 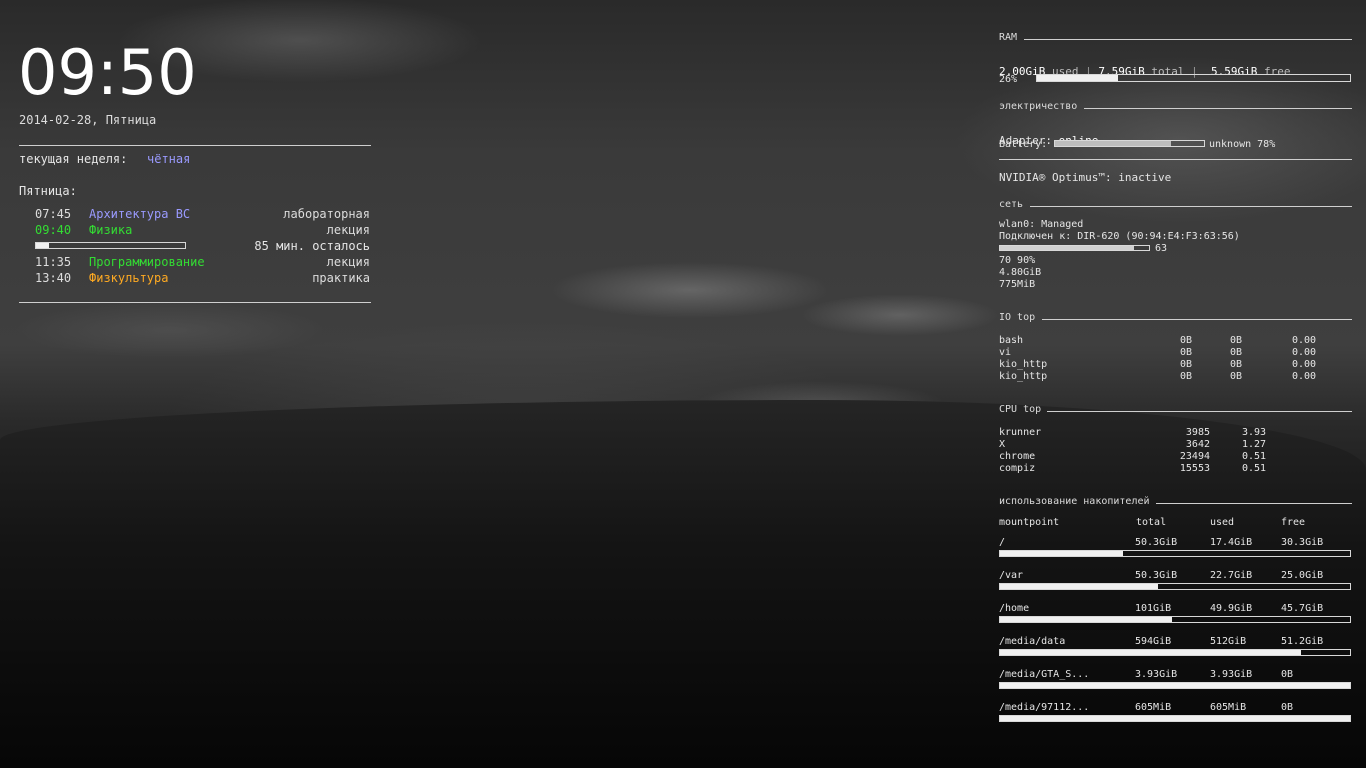 What do you see at coordinates (43, 245) in the screenshot?
I see `lesson-progress-fill` at bounding box center [43, 245].